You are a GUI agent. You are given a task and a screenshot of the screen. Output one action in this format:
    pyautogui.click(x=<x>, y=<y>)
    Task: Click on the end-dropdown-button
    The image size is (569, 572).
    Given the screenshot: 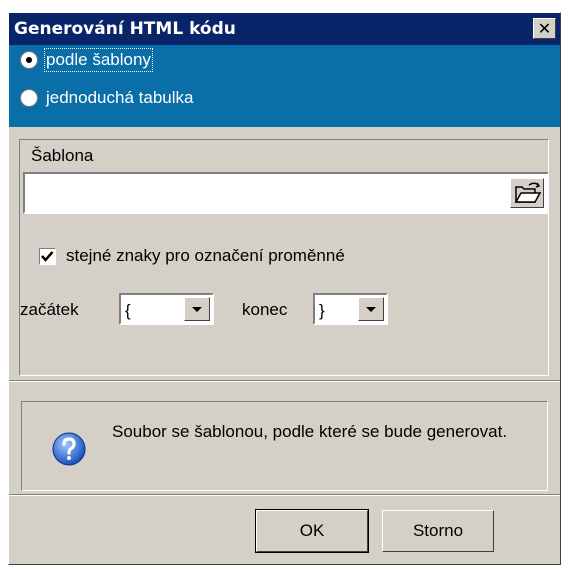 What is the action you would take?
    pyautogui.click(x=371, y=309)
    